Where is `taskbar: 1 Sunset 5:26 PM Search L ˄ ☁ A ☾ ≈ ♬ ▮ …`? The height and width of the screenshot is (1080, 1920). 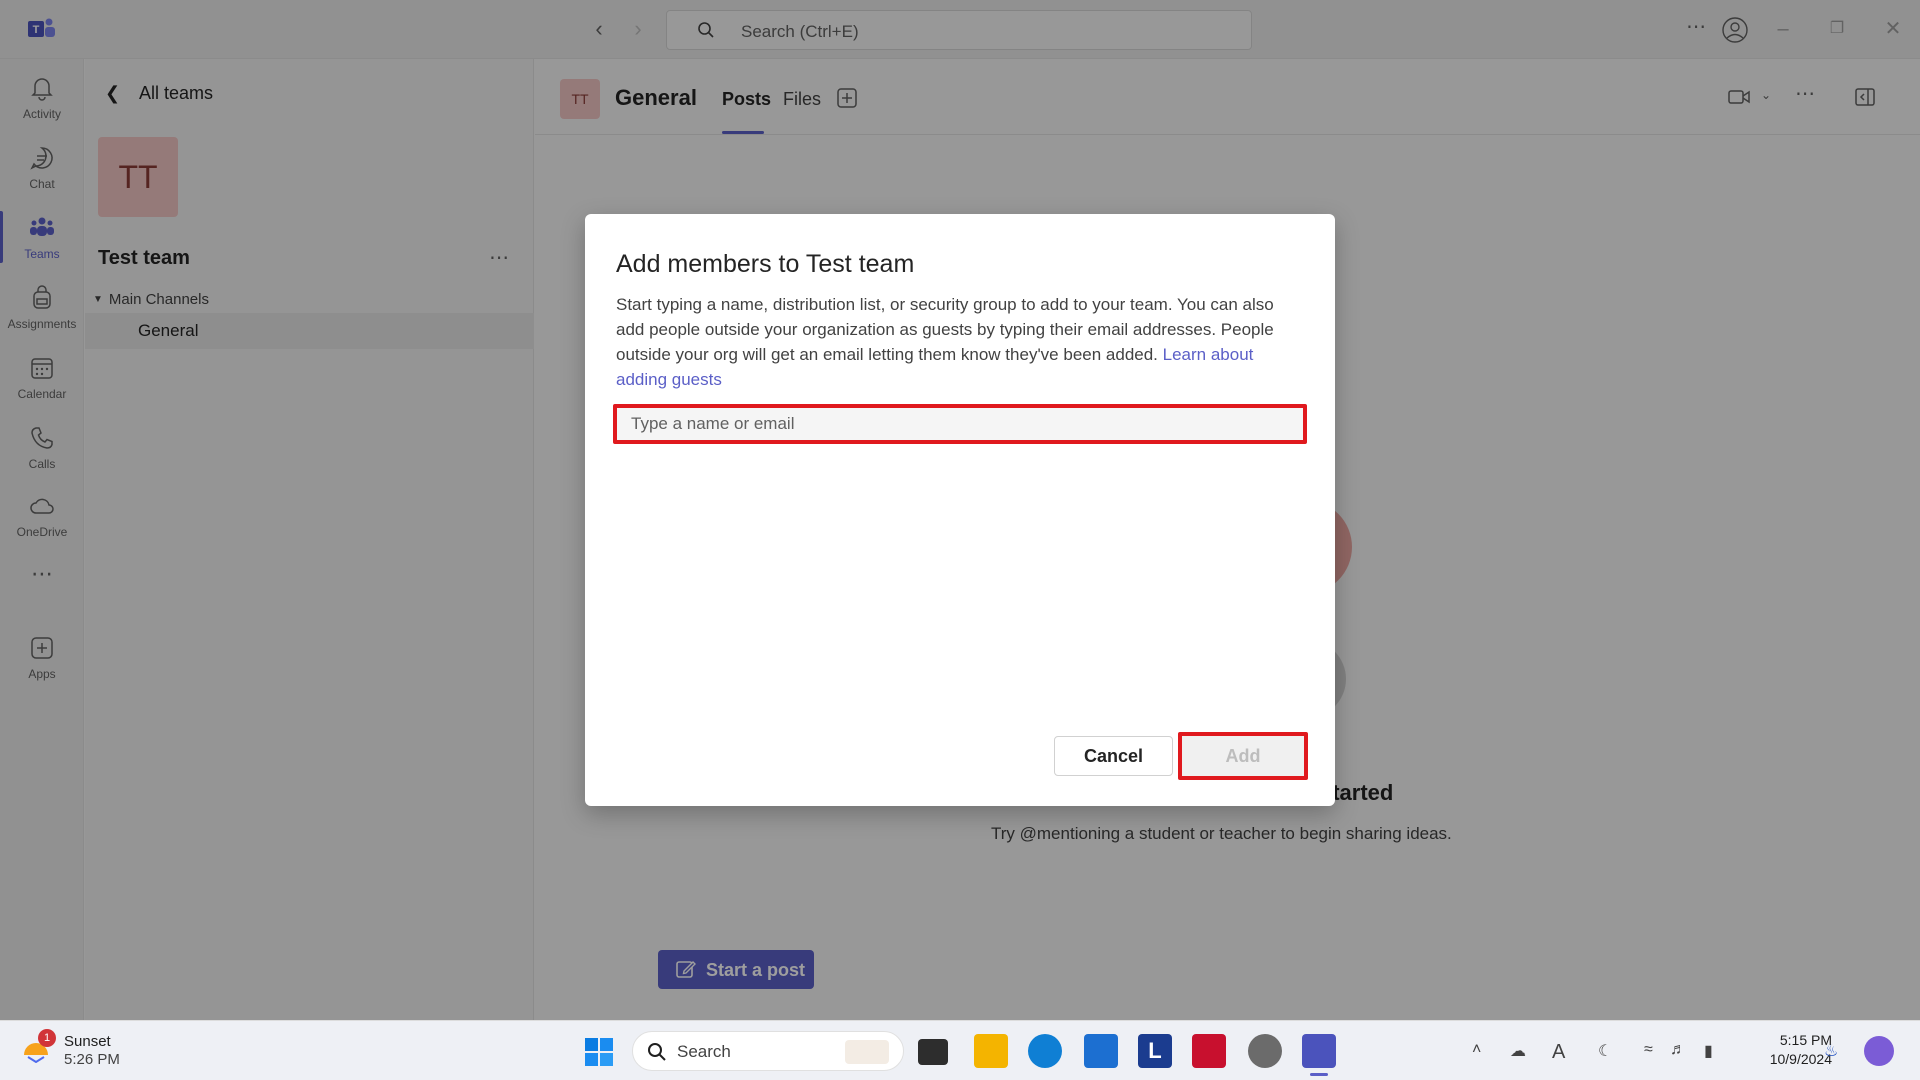 taskbar: 1 Sunset 5:26 PM Search L ˄ ☁ A ☾ ≈ ♬ ▮ … is located at coordinates (960, 1050).